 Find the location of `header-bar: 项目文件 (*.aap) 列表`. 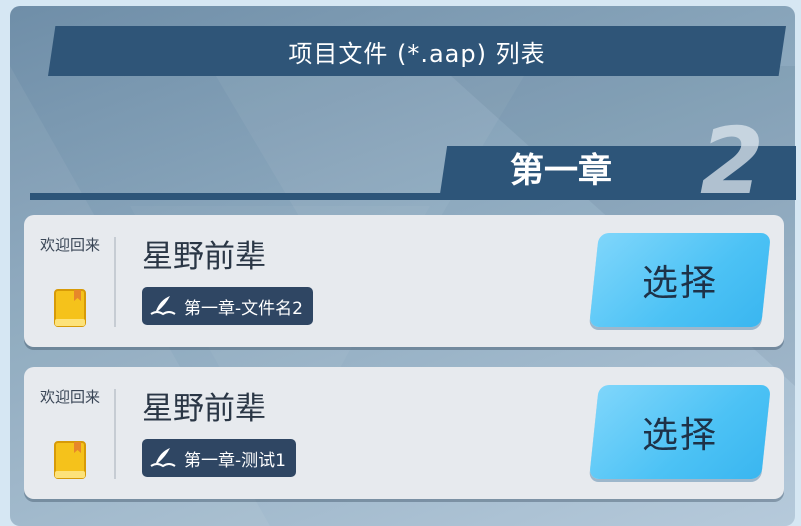

header-bar: 项目文件 (*.aap) 列表 is located at coordinates (417, 51).